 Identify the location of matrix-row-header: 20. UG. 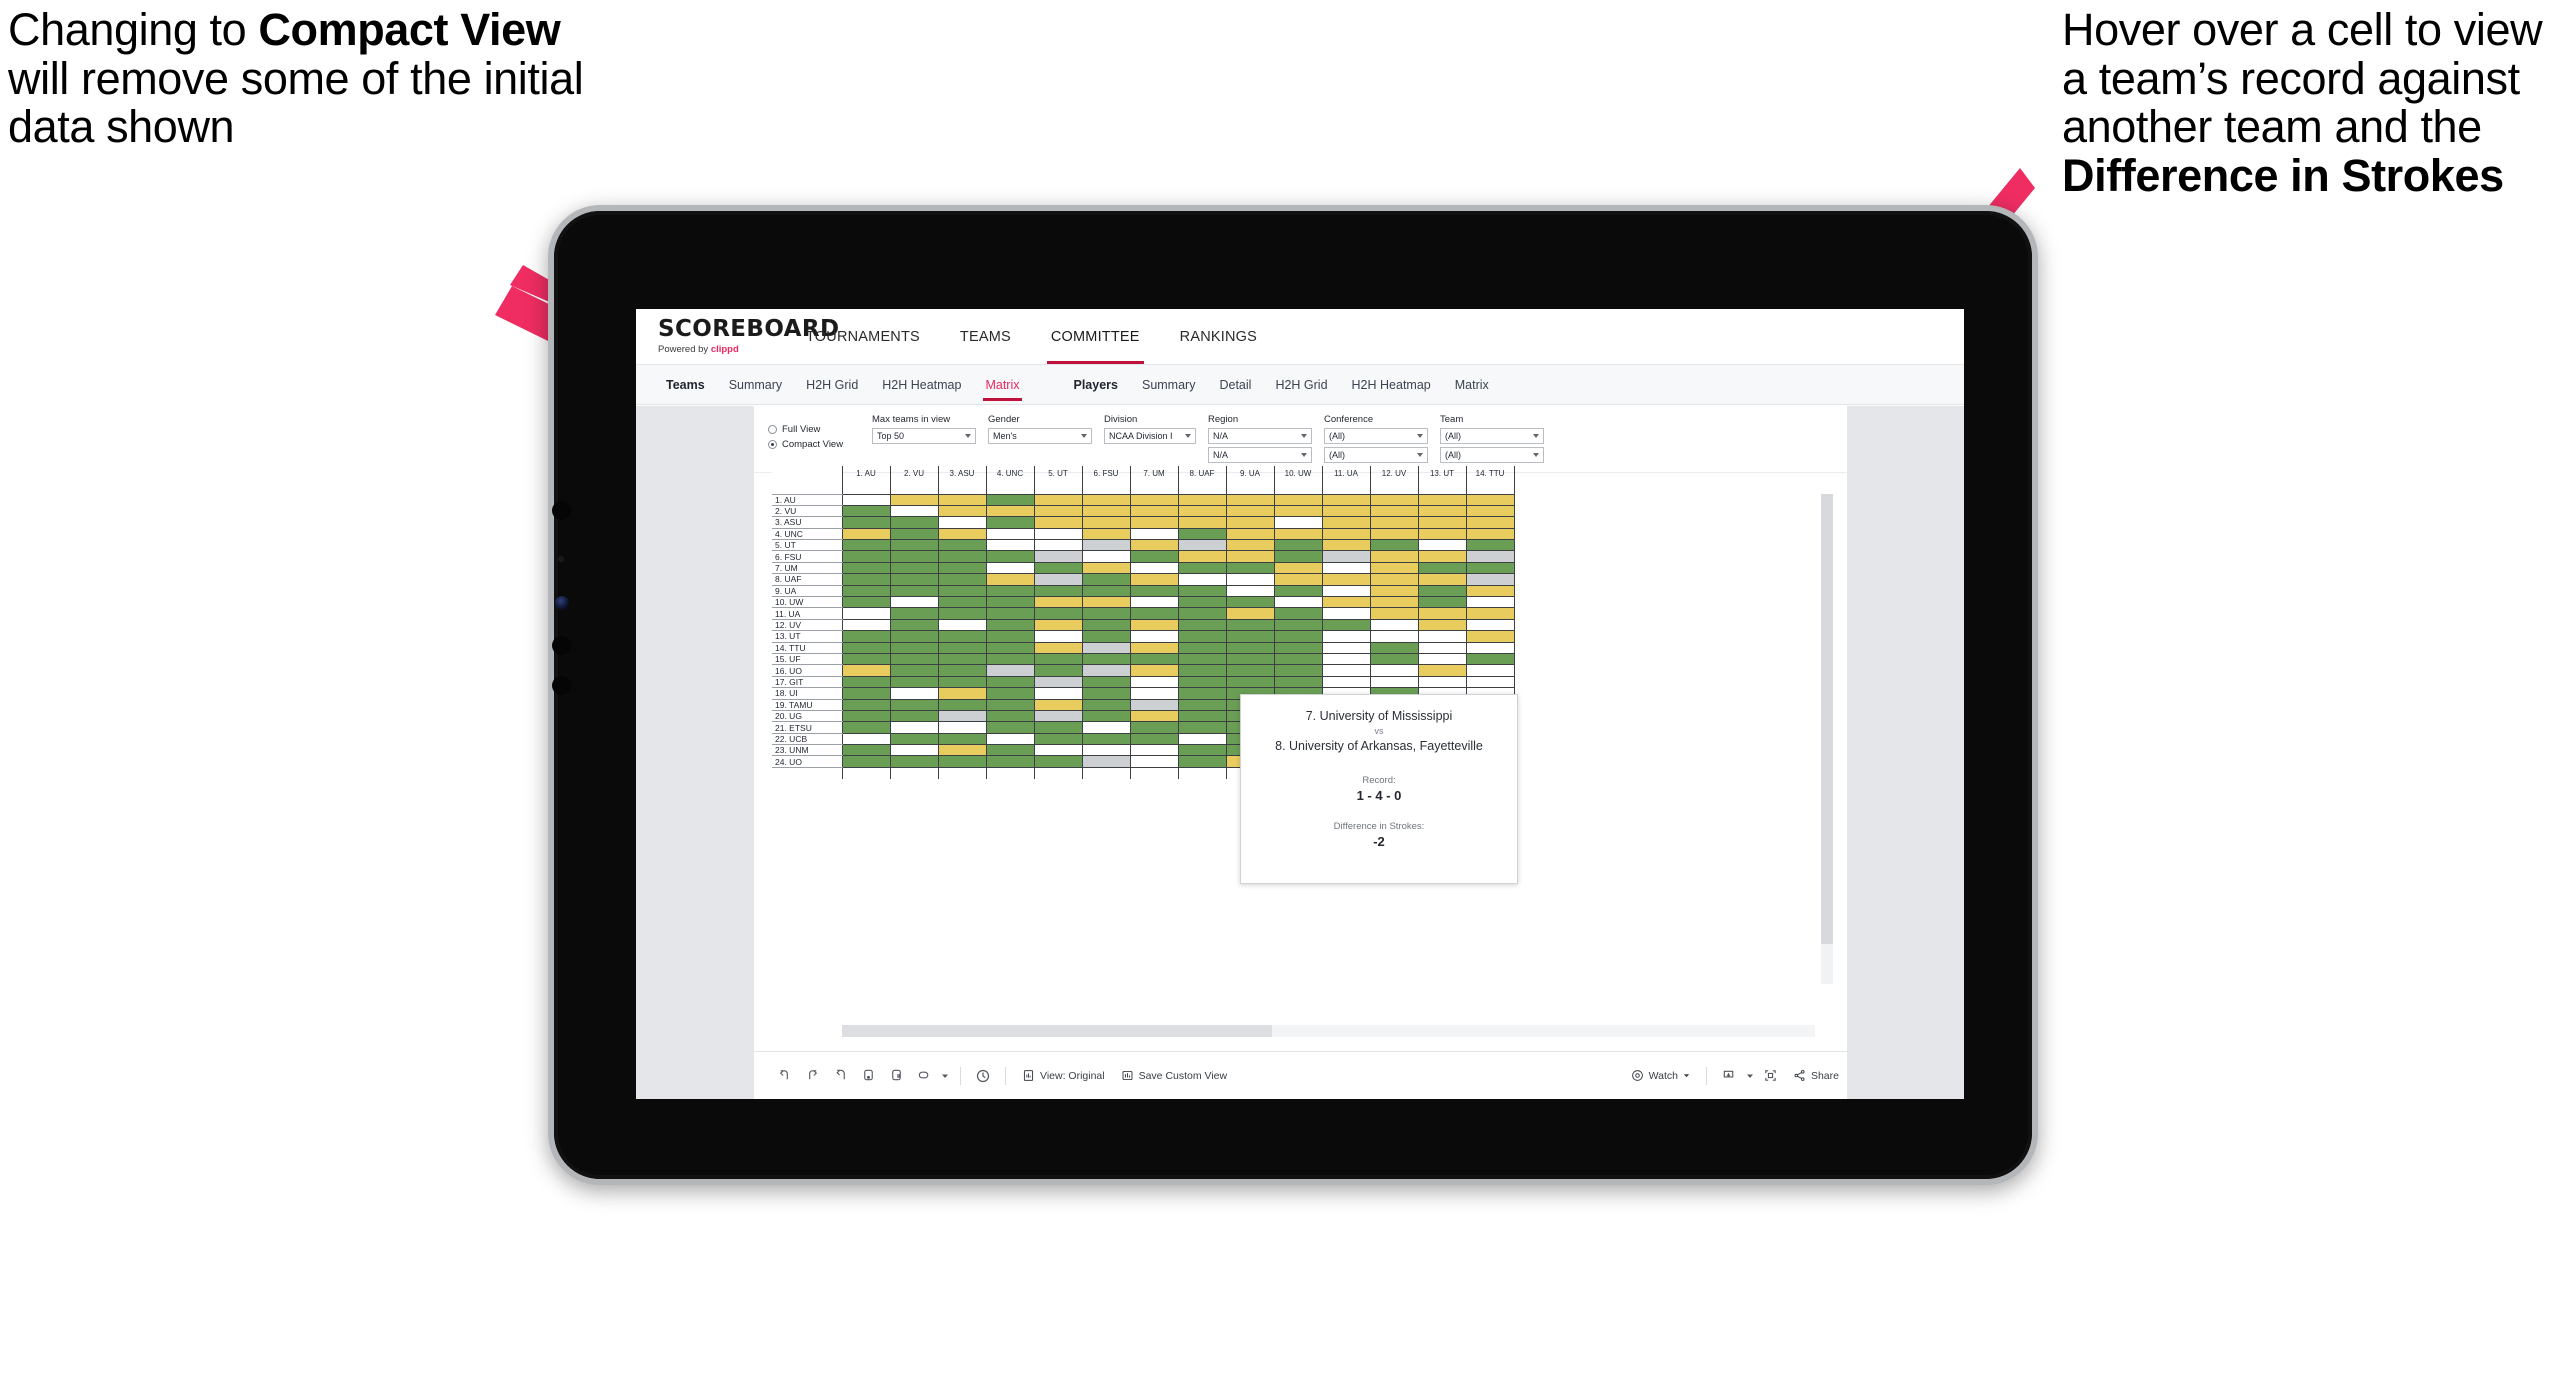
(807, 716).